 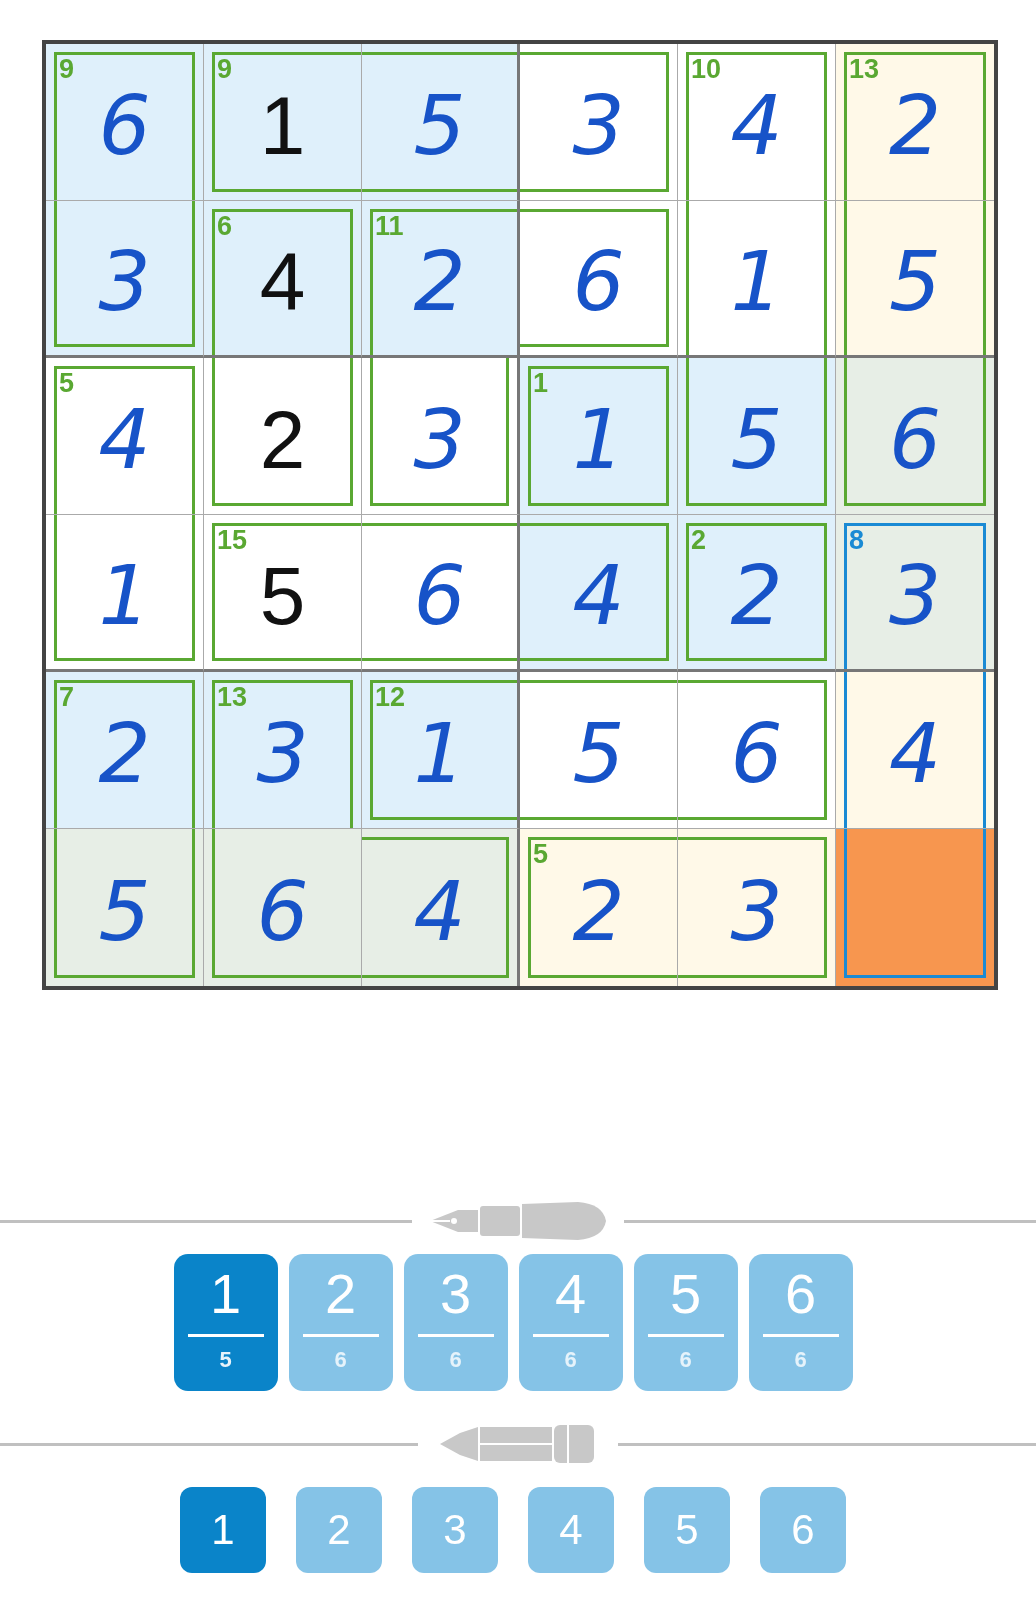 I want to click on grid-cell: 2 2, so click(x=757, y=593).